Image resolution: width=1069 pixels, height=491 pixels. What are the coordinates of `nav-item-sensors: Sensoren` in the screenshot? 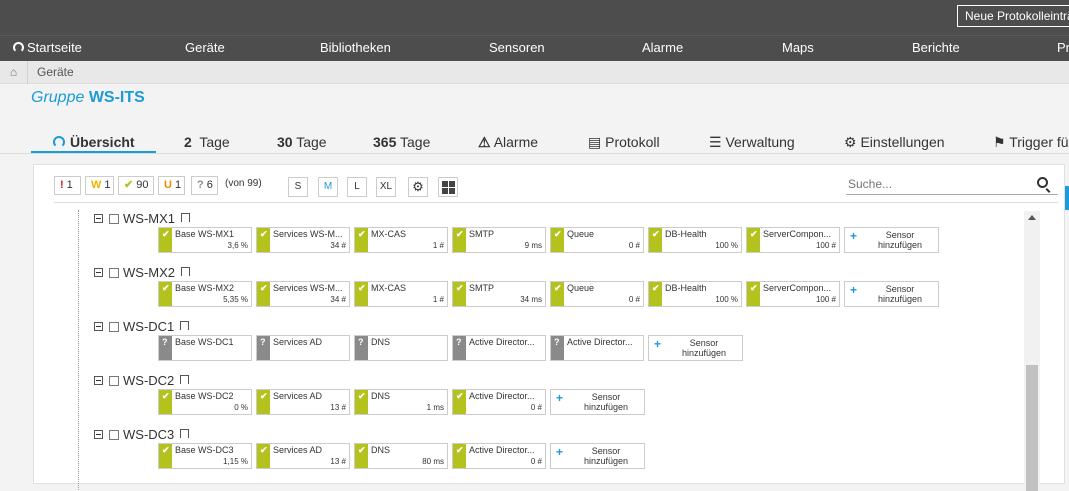 It's located at (517, 47).